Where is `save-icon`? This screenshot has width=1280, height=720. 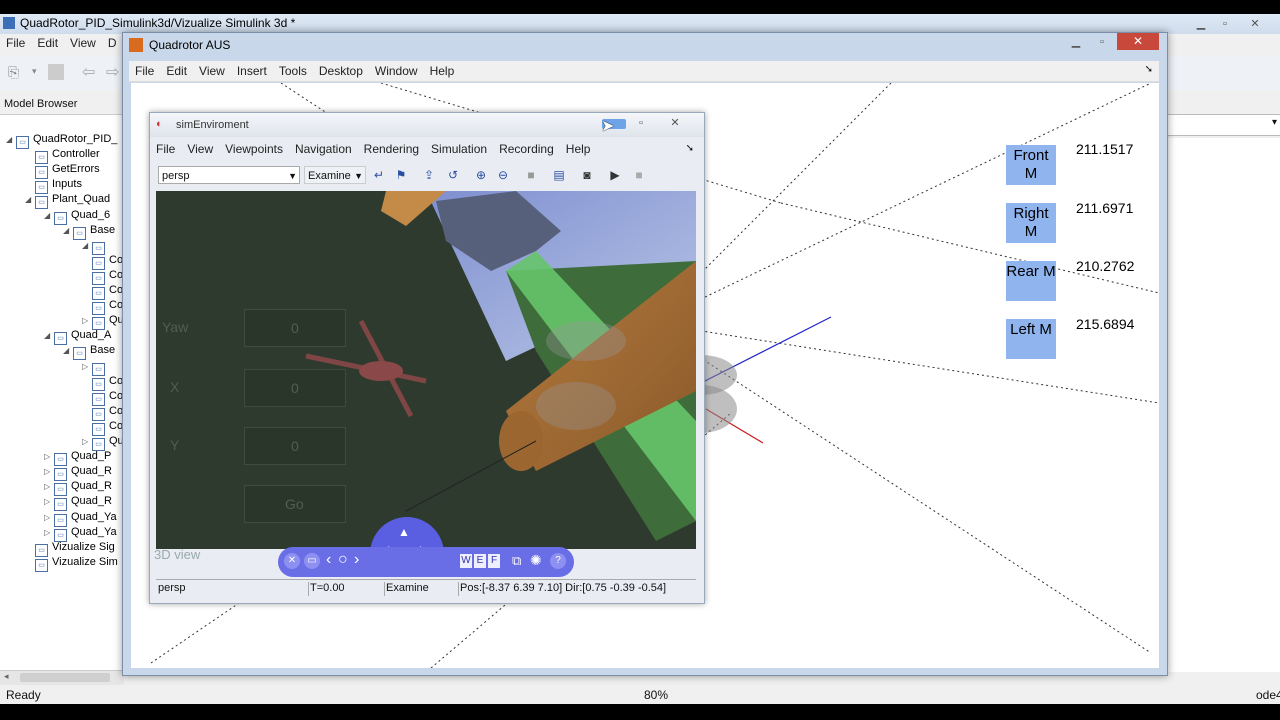
save-icon is located at coordinates (56, 72).